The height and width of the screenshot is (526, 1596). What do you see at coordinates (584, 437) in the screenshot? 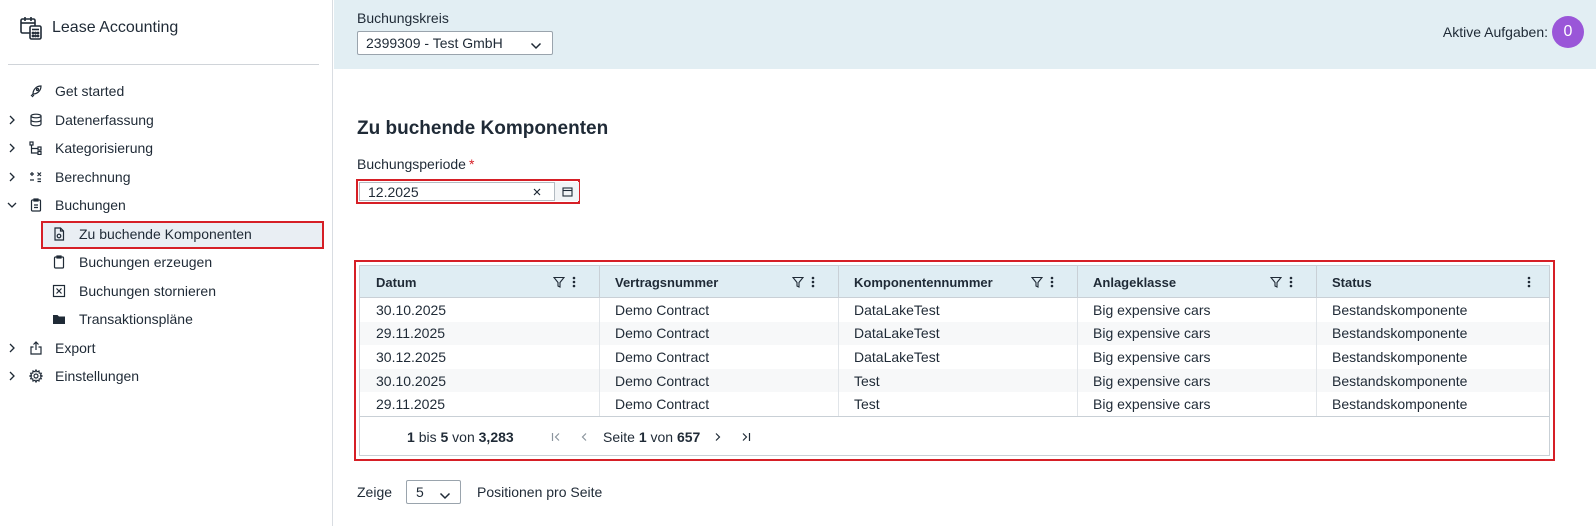
I see `previous-page-icon` at bounding box center [584, 437].